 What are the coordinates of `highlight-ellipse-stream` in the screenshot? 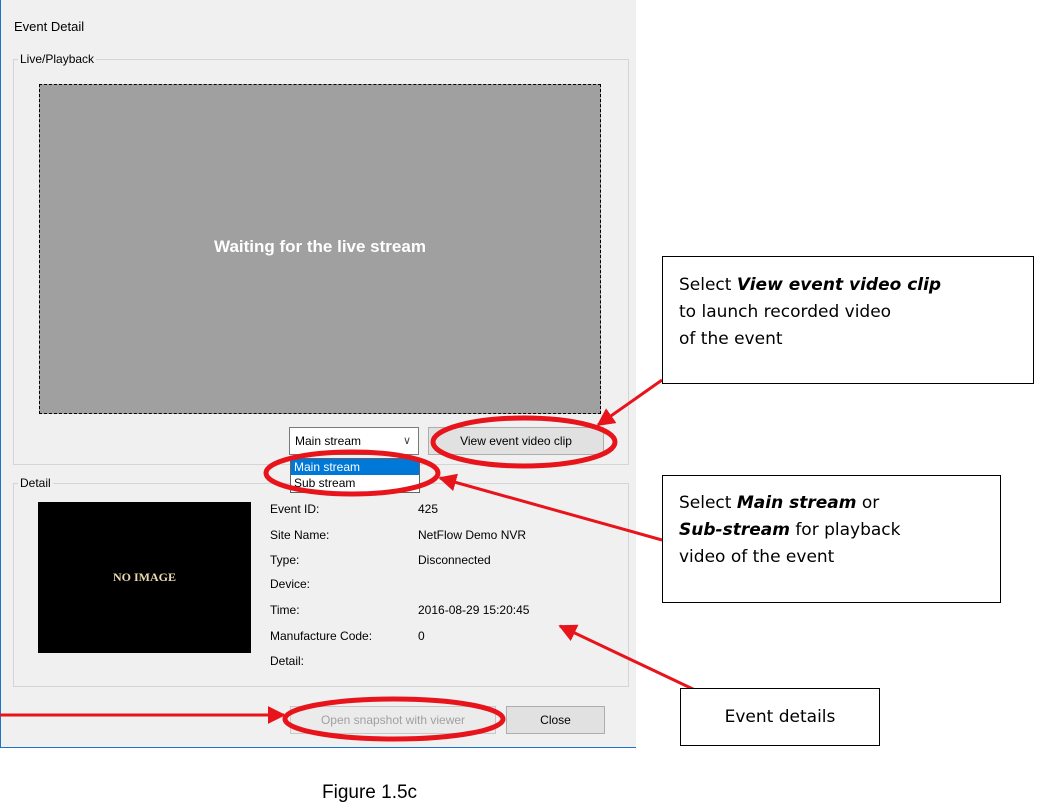 It's located at (352, 473).